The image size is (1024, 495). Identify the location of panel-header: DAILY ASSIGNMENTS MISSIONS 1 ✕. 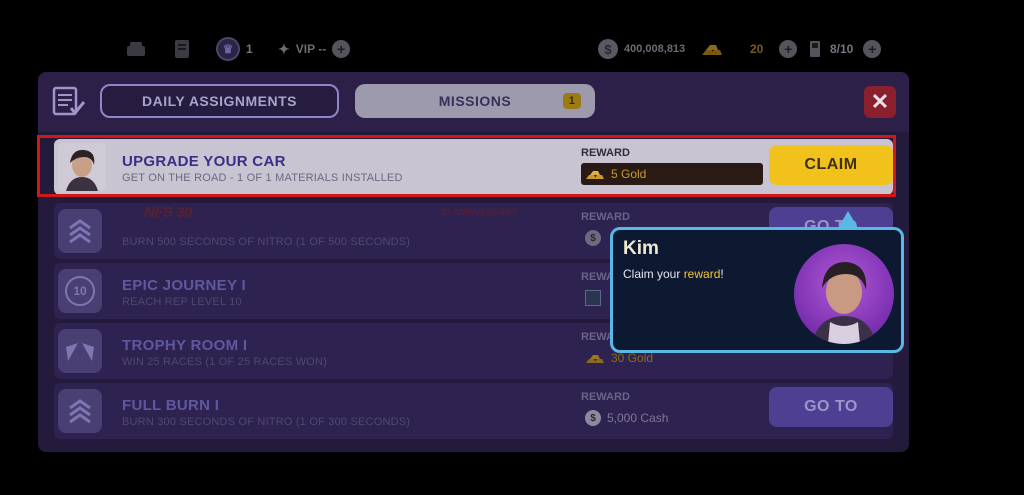
(473, 102).